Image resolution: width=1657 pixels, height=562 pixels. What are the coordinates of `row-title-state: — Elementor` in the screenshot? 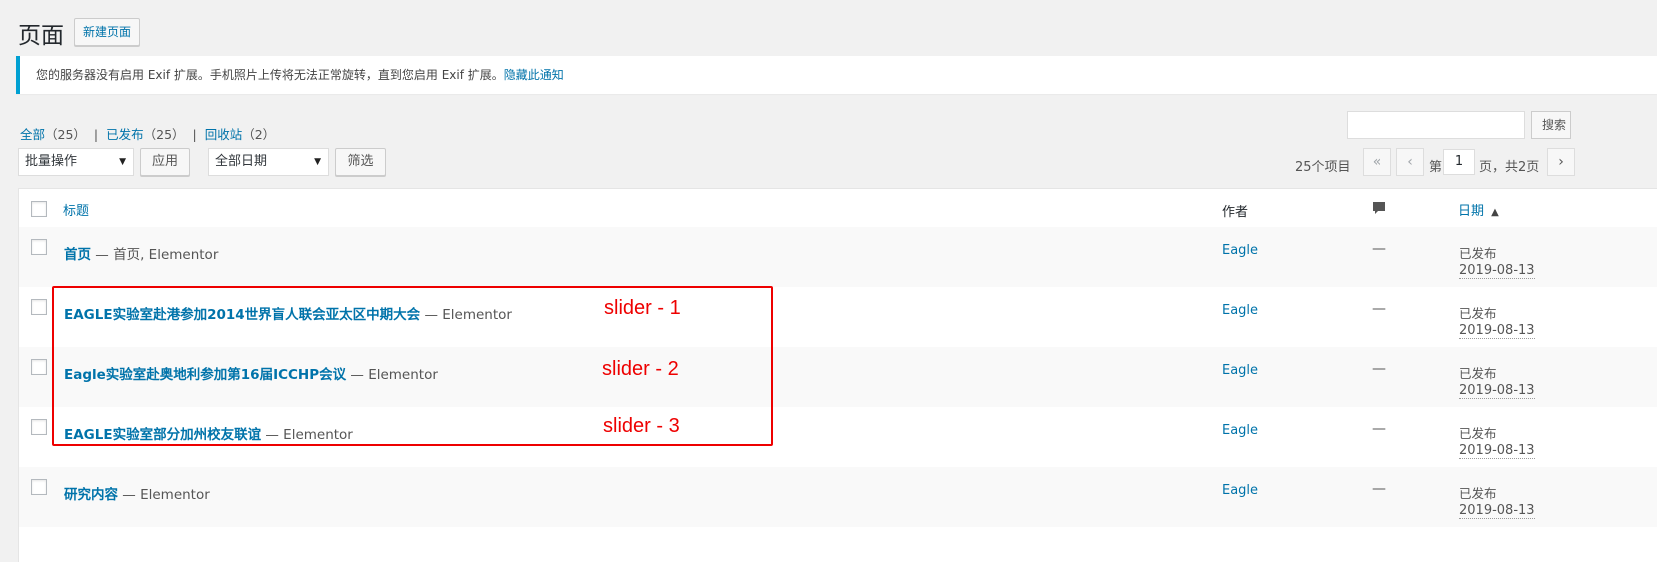 It's located at (164, 495).